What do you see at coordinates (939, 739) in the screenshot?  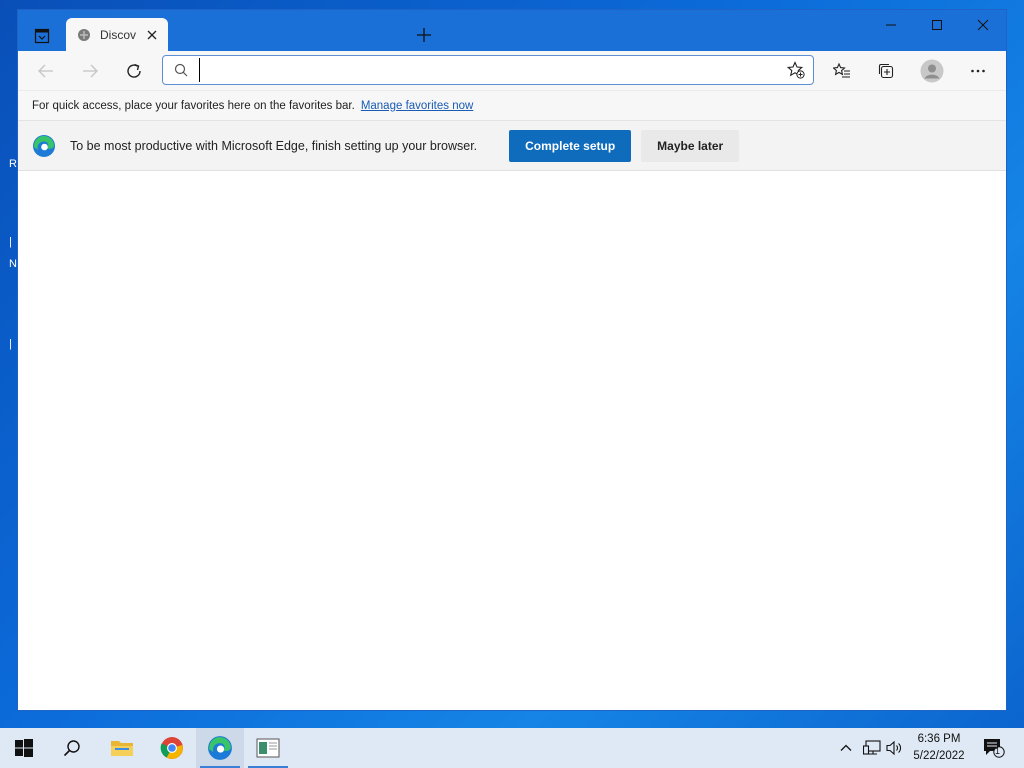 I see `clock-time: 6:36 PM` at bounding box center [939, 739].